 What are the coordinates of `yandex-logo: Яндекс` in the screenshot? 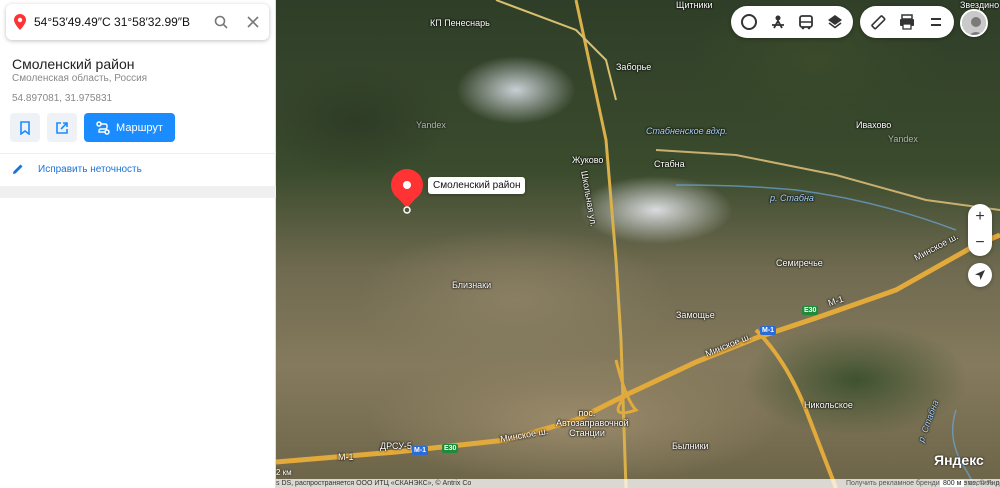 It's located at (959, 460).